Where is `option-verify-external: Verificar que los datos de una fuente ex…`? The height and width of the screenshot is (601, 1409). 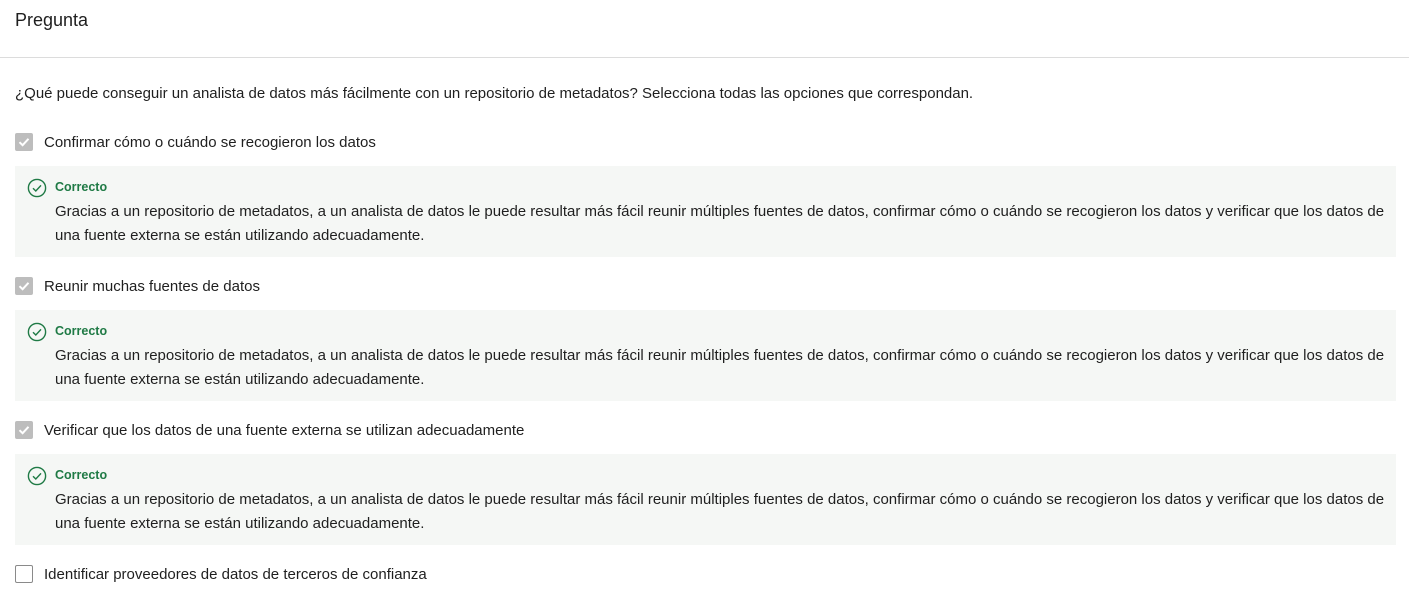 option-verify-external: Verificar que los datos de una fuente ex… is located at coordinates (269, 430).